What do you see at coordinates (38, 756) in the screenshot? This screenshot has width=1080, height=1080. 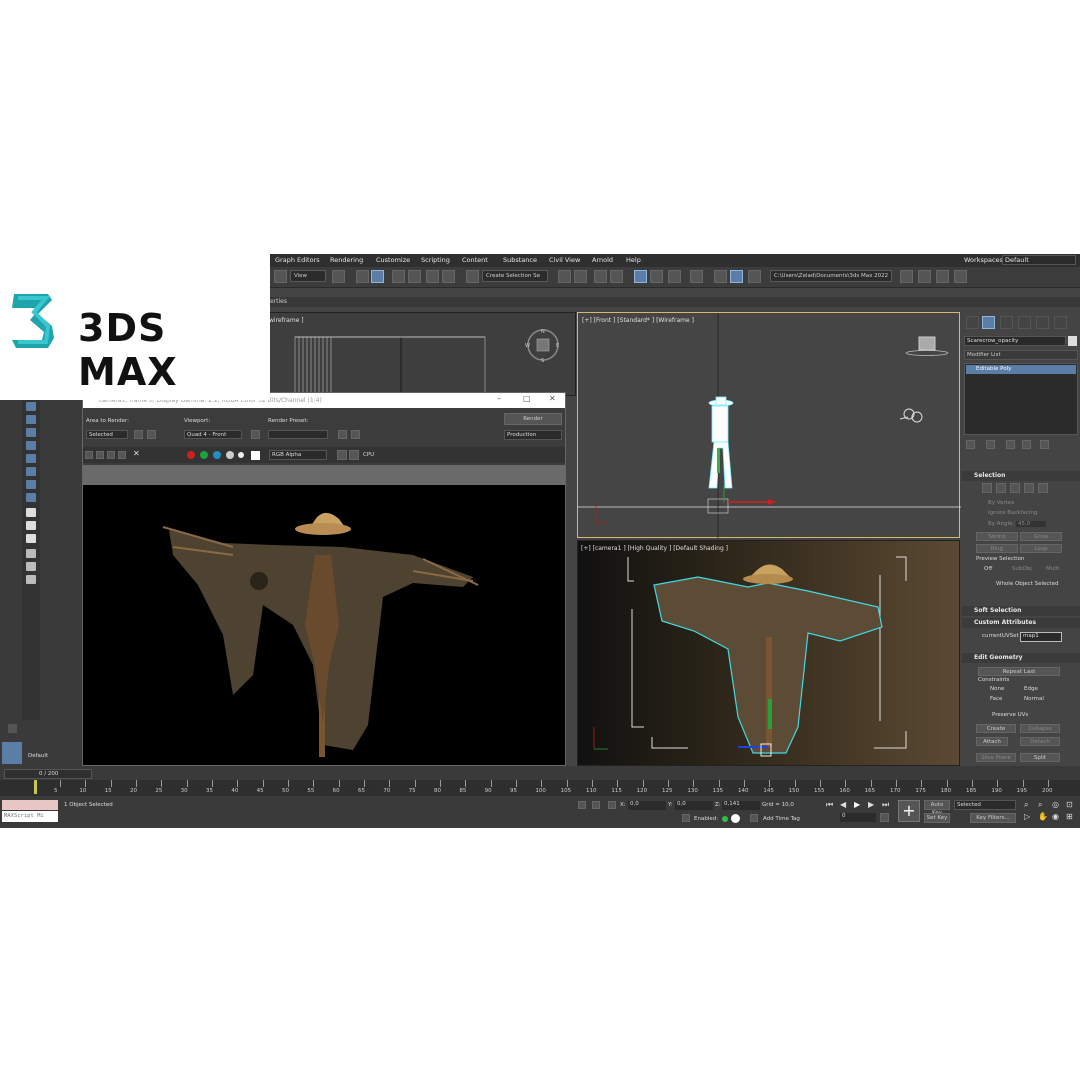 I see `layer-label: Default` at bounding box center [38, 756].